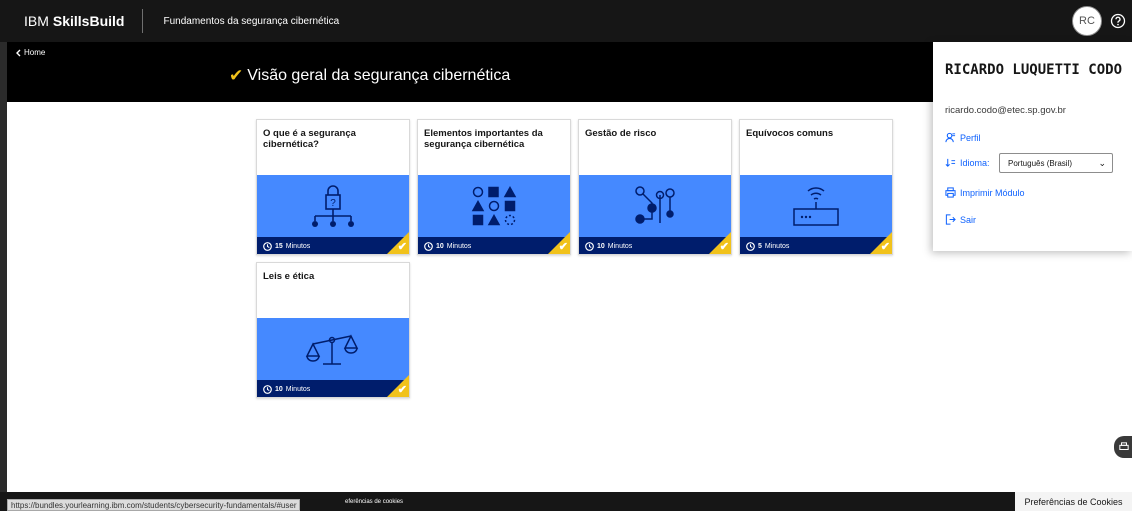 The image size is (1132, 511). I want to click on shapes-grid-icon, so click(494, 205).